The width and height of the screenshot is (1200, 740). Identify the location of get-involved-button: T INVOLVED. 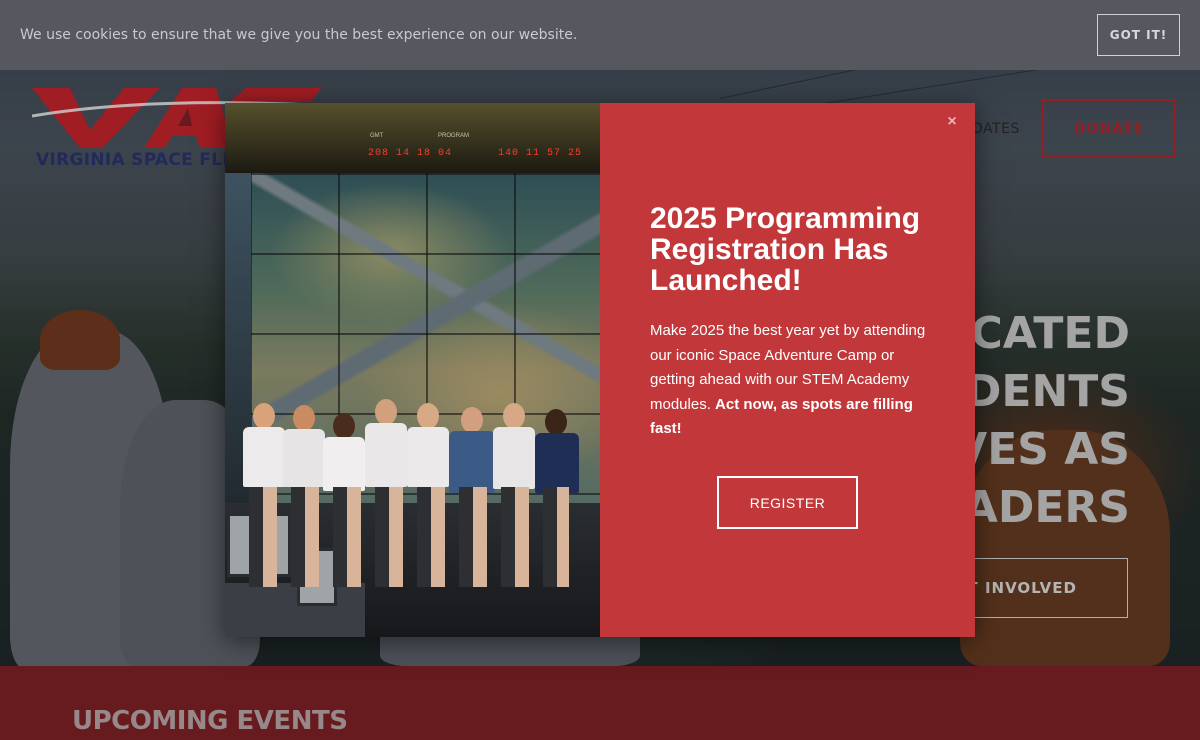
(1039, 588).